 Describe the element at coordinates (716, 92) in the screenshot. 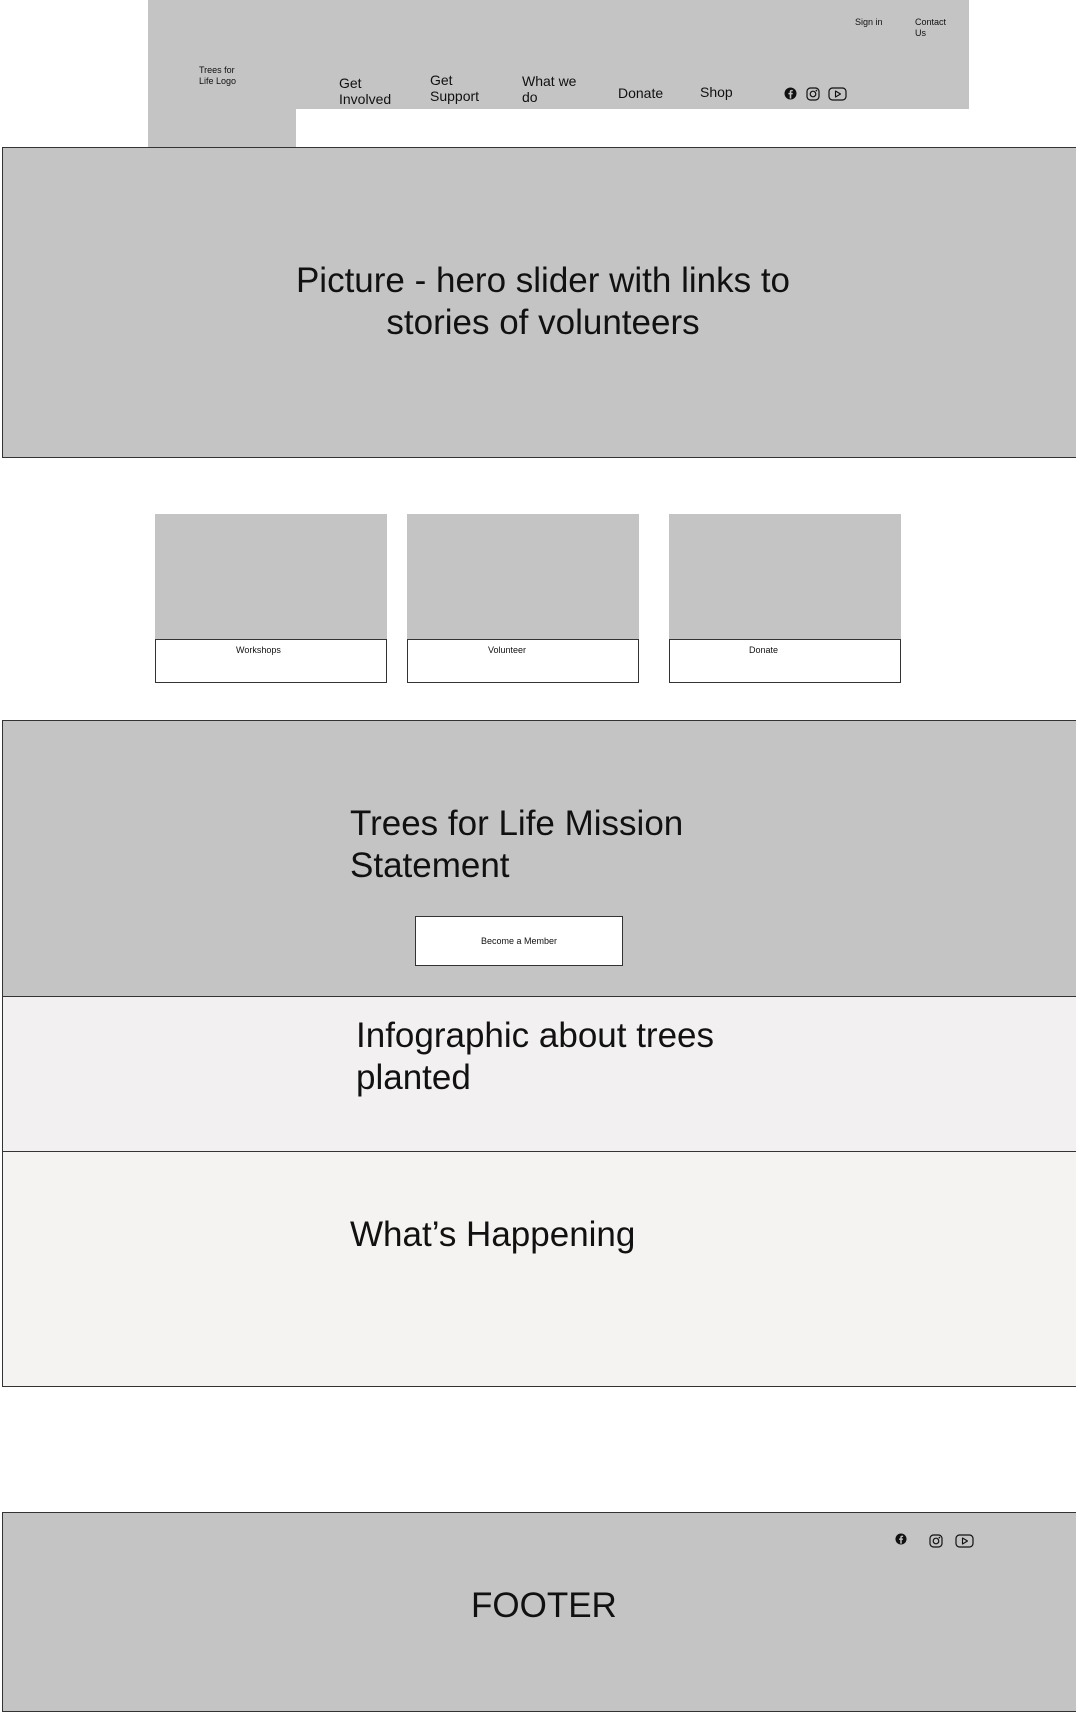

I see `nav-shop: Shop` at that location.